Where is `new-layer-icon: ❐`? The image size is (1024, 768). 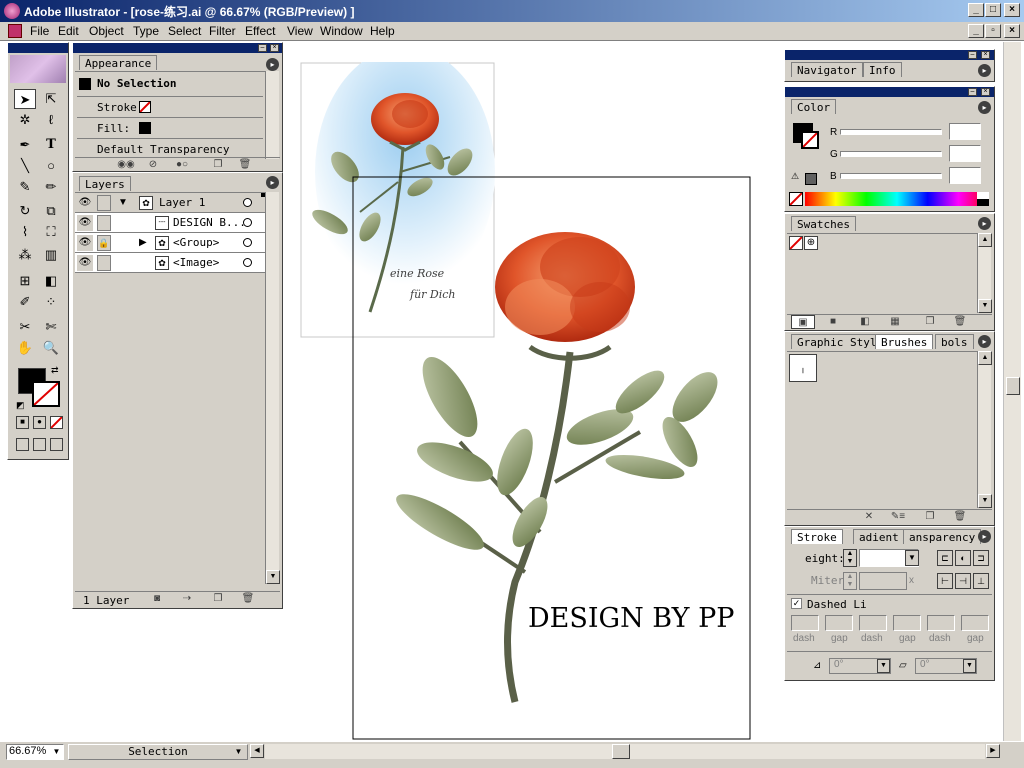 new-layer-icon: ❐ is located at coordinates (218, 599).